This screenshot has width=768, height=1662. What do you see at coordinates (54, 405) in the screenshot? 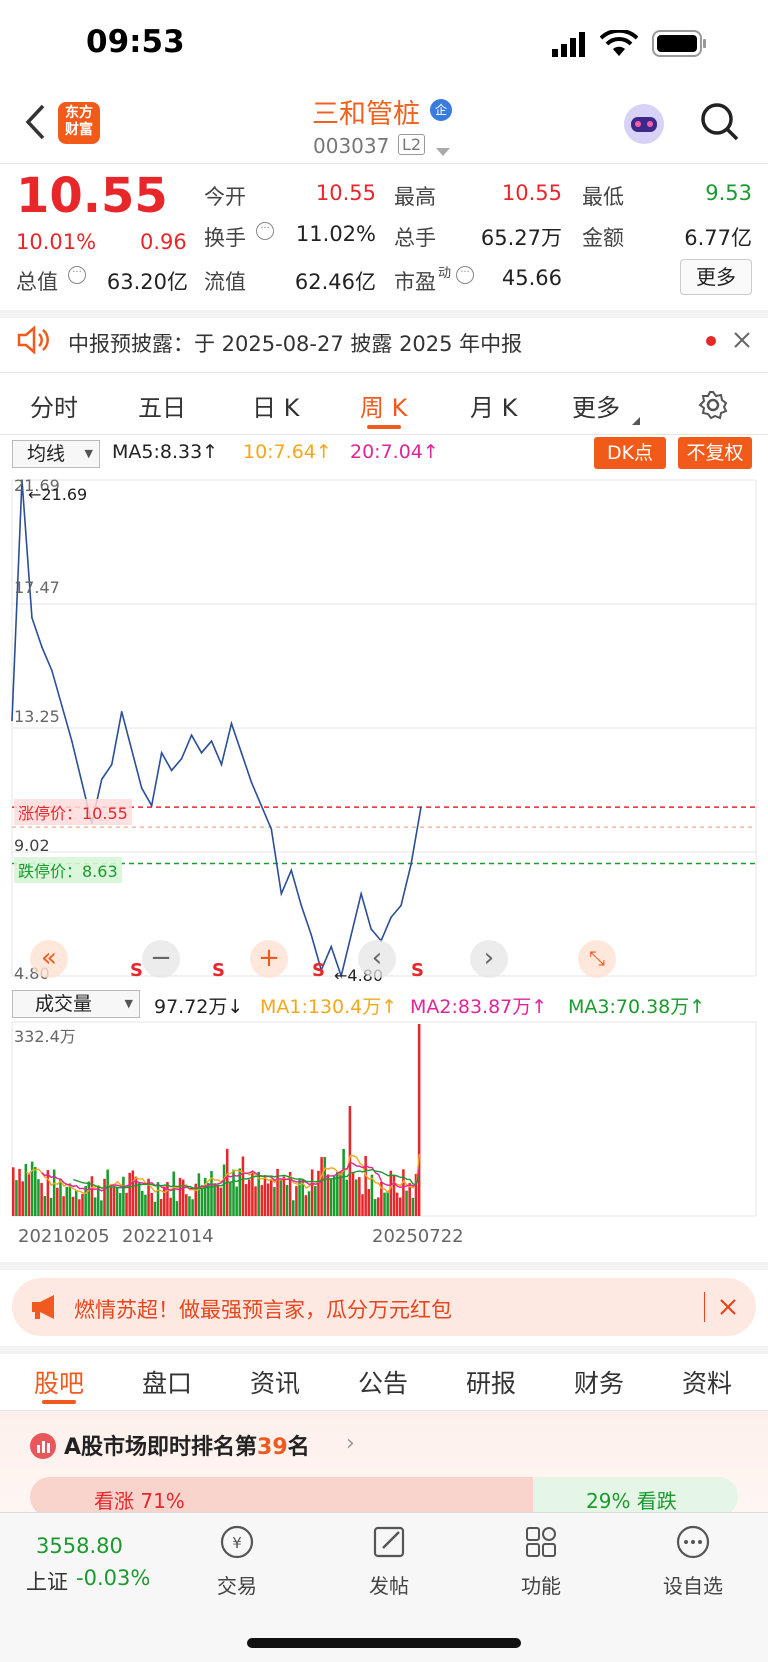
I see `tab-intraday: 分时` at bounding box center [54, 405].